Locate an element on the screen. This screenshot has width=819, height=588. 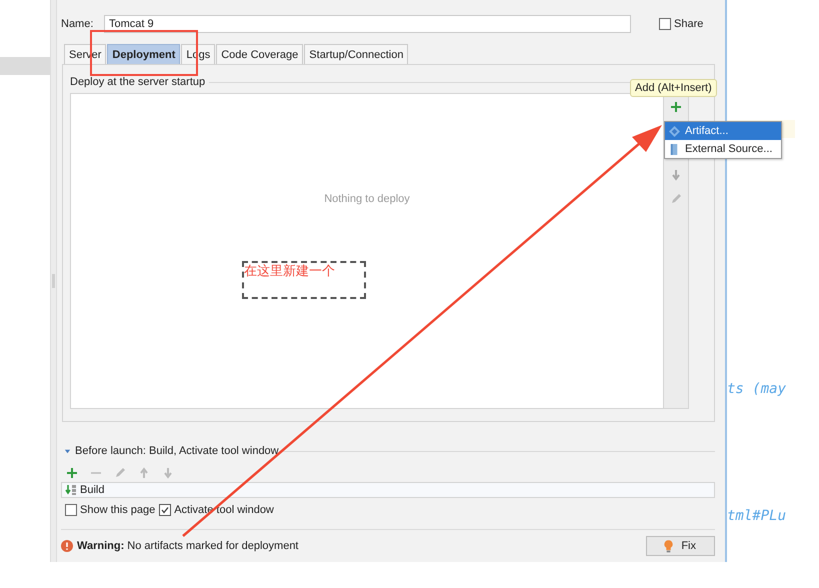
tab: Startup/Connection is located at coordinates (356, 54).